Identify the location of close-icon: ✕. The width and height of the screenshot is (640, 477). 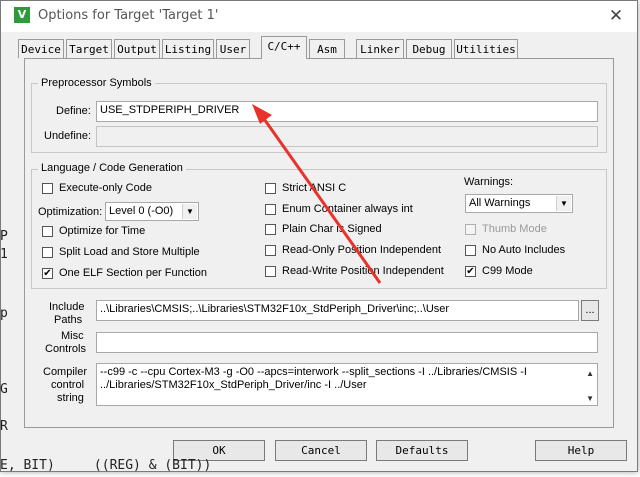
(616, 16).